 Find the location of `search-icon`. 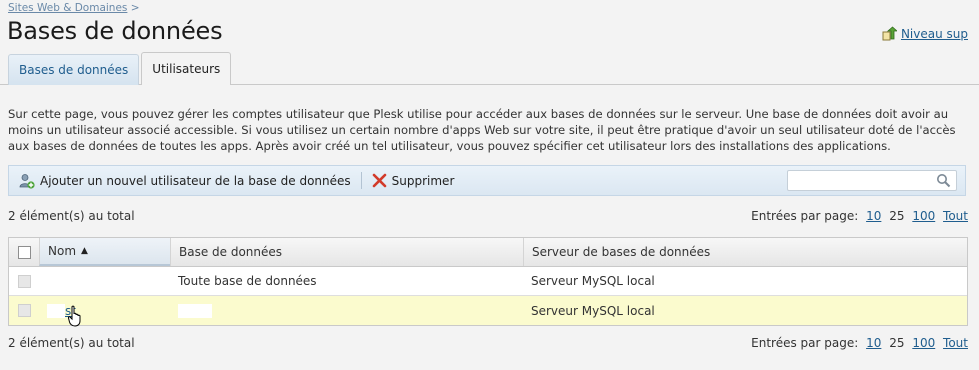

search-icon is located at coordinates (943, 180).